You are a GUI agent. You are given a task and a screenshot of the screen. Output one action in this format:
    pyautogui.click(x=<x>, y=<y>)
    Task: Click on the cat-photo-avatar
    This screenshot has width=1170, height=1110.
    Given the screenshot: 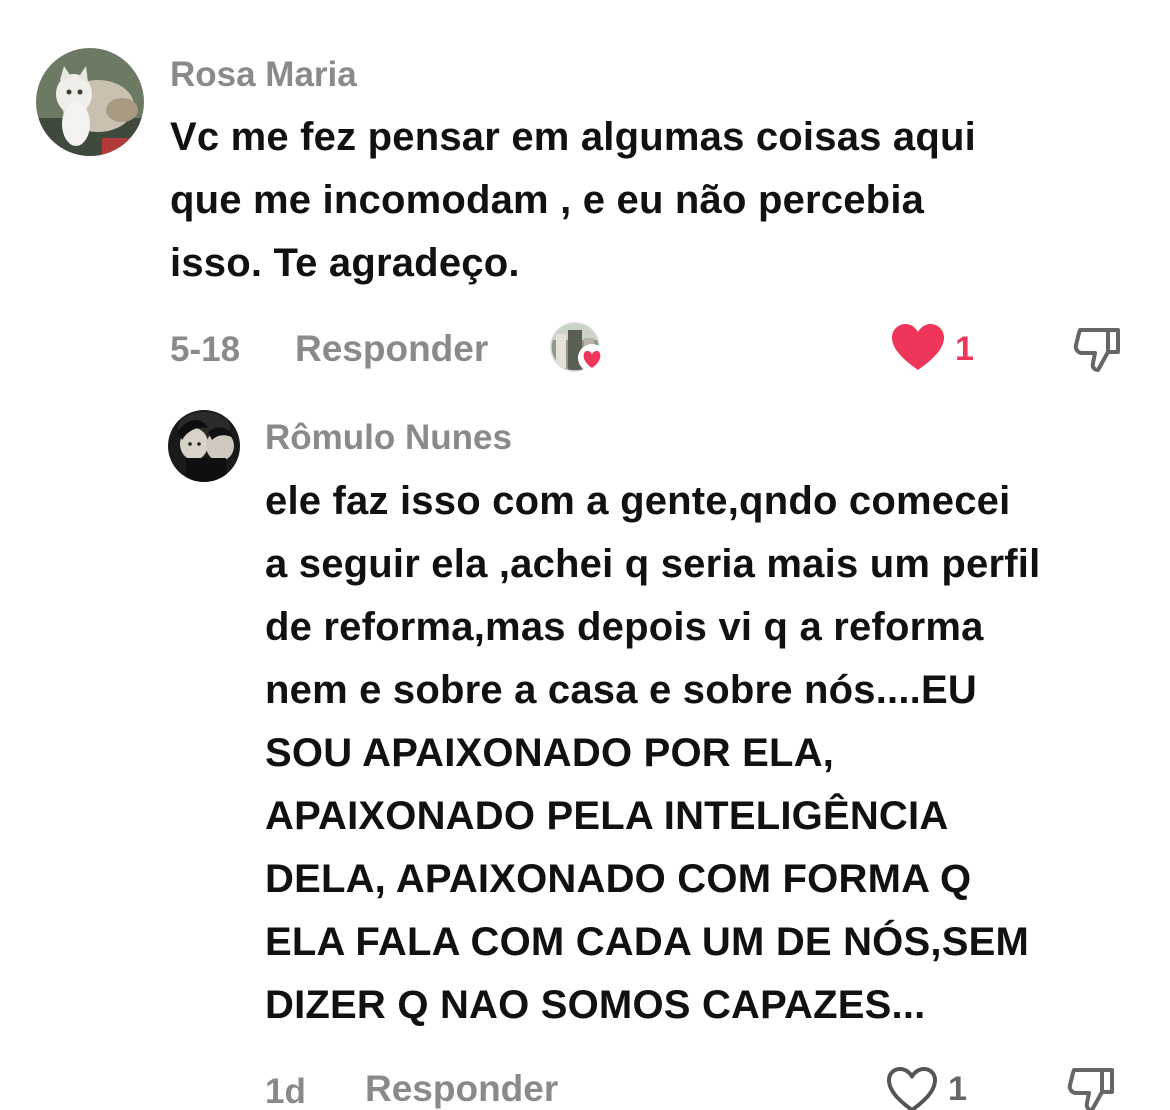 What is the action you would take?
    pyautogui.click(x=90, y=102)
    